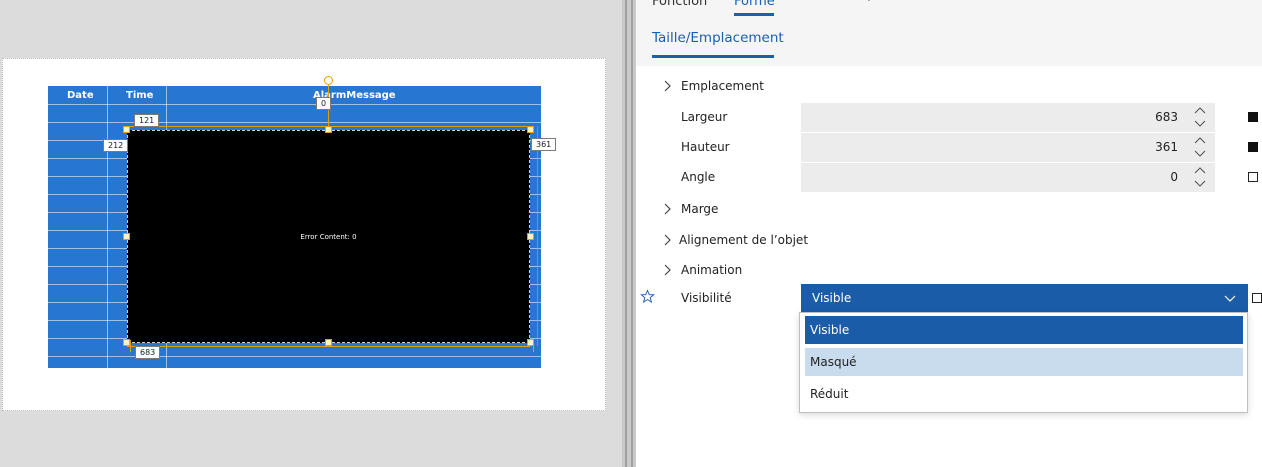 The height and width of the screenshot is (467, 1262). I want to click on subtab-size-position: Taille/Emplacement, so click(718, 38).